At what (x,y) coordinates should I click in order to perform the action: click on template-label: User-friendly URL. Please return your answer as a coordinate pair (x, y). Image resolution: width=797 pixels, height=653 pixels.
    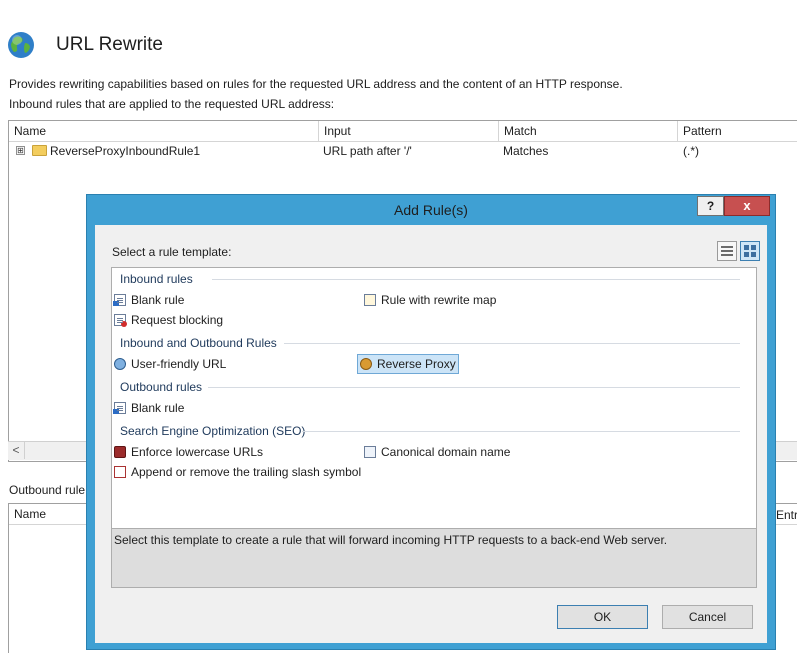
    Looking at the image, I should click on (179, 364).